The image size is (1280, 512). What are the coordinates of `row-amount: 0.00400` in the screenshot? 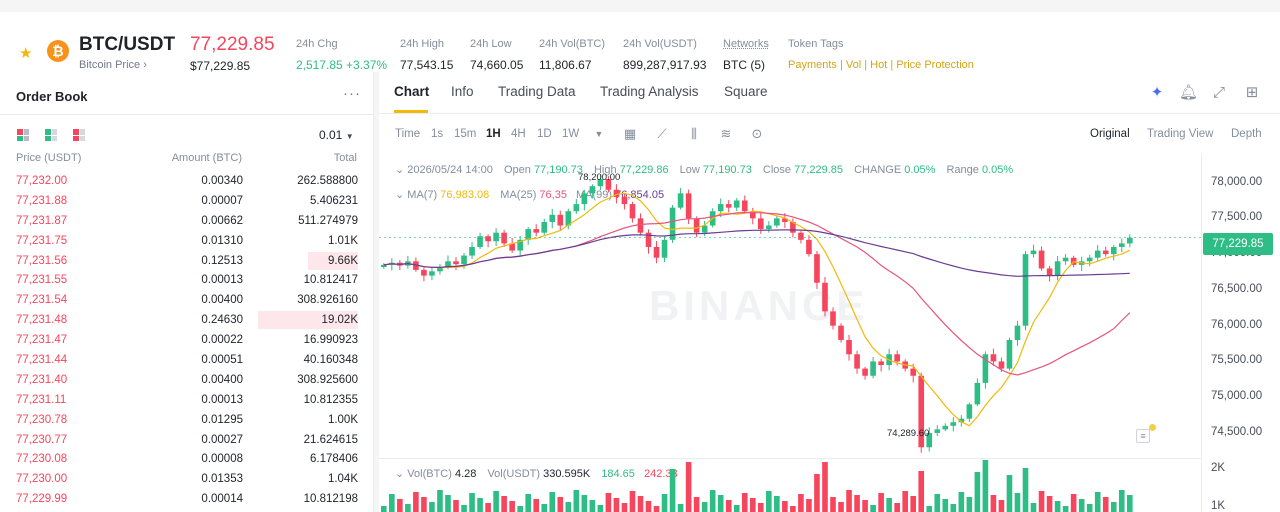 It's located at (222, 300).